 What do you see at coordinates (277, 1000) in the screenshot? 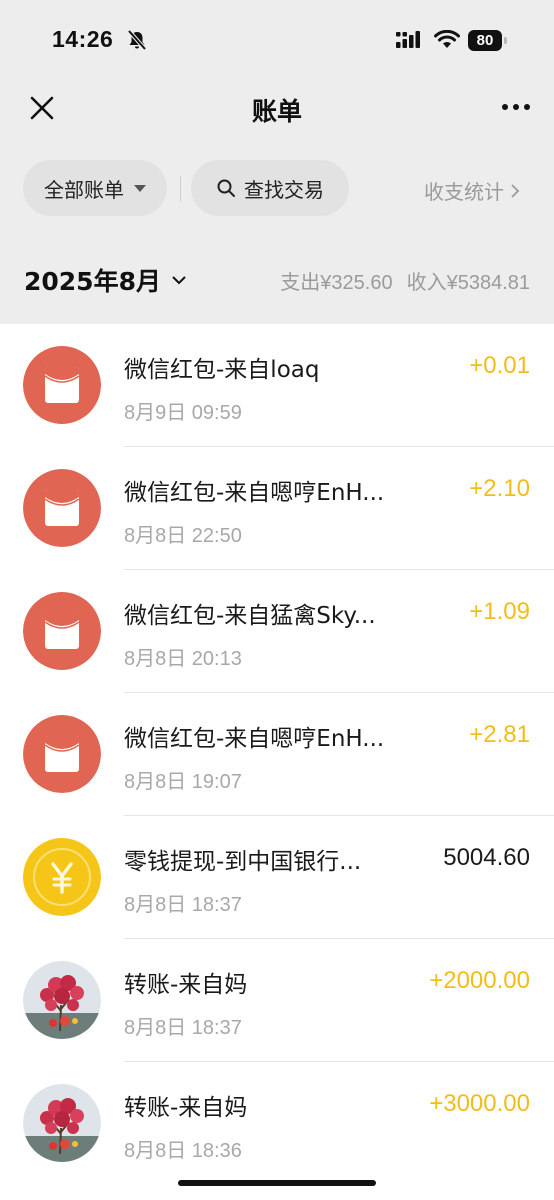
I see `transaction-item: 转账-来自妈 8月8日 18:37 +2000.00` at bounding box center [277, 1000].